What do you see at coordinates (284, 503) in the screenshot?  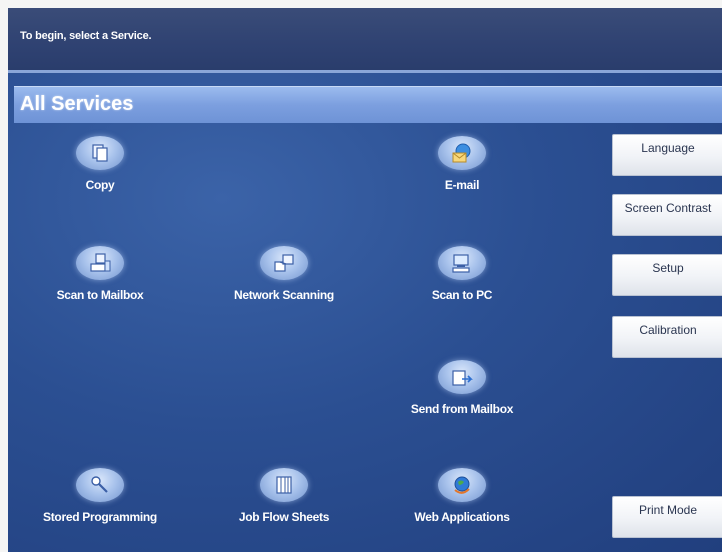 I see `service-job-flow-sheets: Job Flow Sheets` at bounding box center [284, 503].